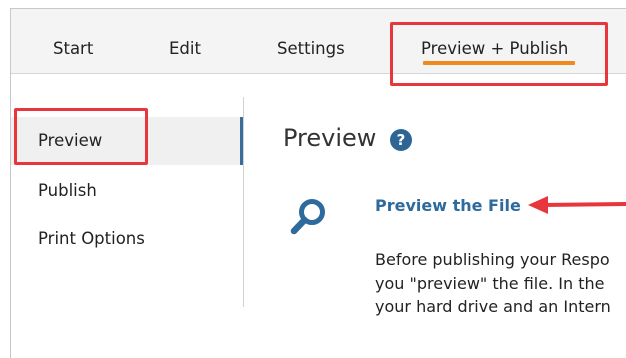  Describe the element at coordinates (493, 306) in the screenshot. I see `description-line: your hard drive and an Intern` at that location.